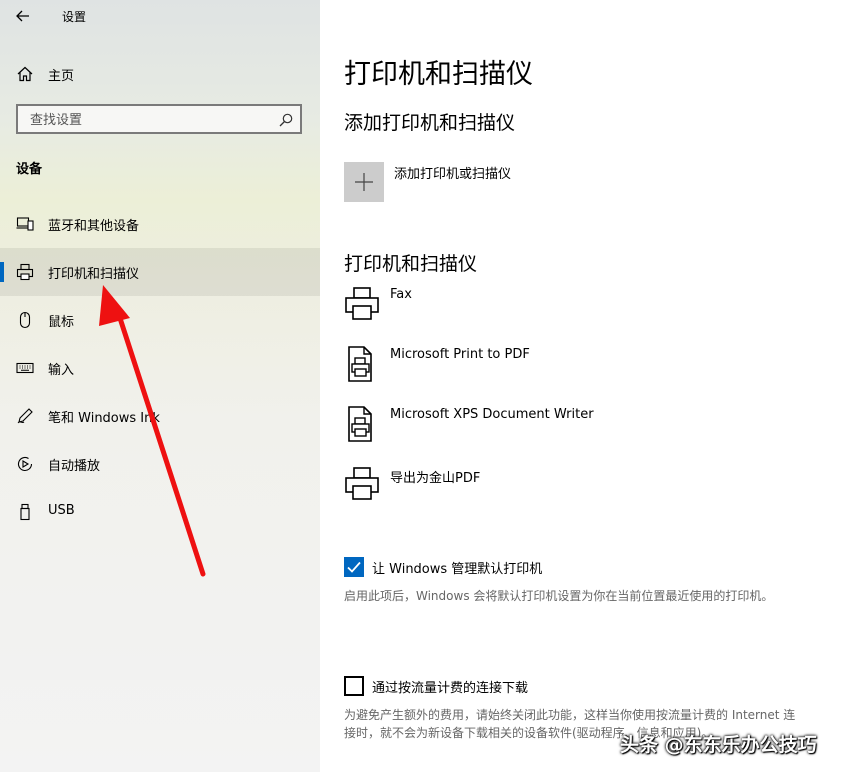 The width and height of the screenshot is (862, 772). Describe the element at coordinates (160, 464) in the screenshot. I see `sidebar-item-autoplay: 自动播放` at that location.